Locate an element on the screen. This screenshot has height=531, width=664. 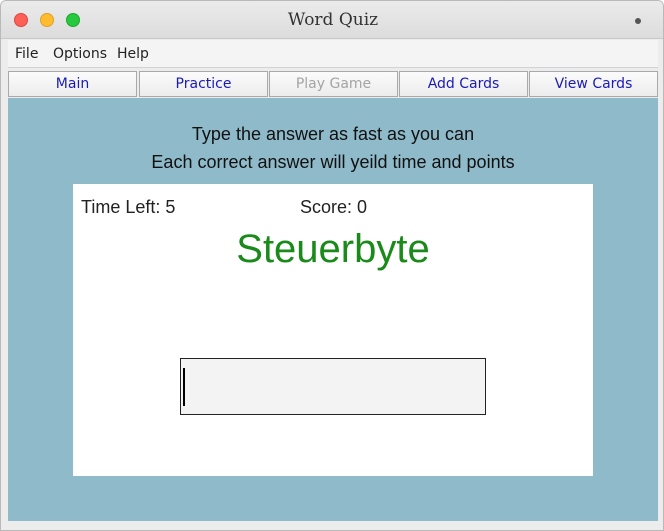
menu-file: File is located at coordinates (26, 54).